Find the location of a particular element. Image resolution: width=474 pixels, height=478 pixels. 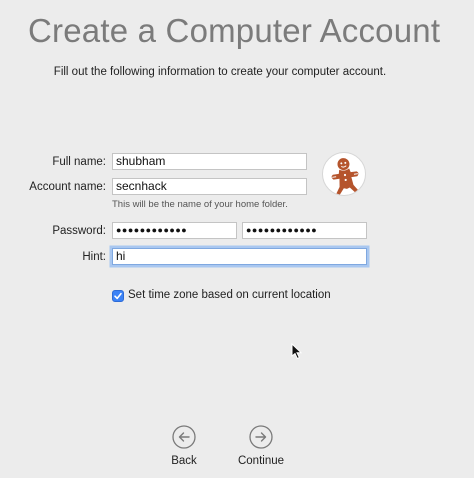

back-button: Back is located at coordinates (184, 450).